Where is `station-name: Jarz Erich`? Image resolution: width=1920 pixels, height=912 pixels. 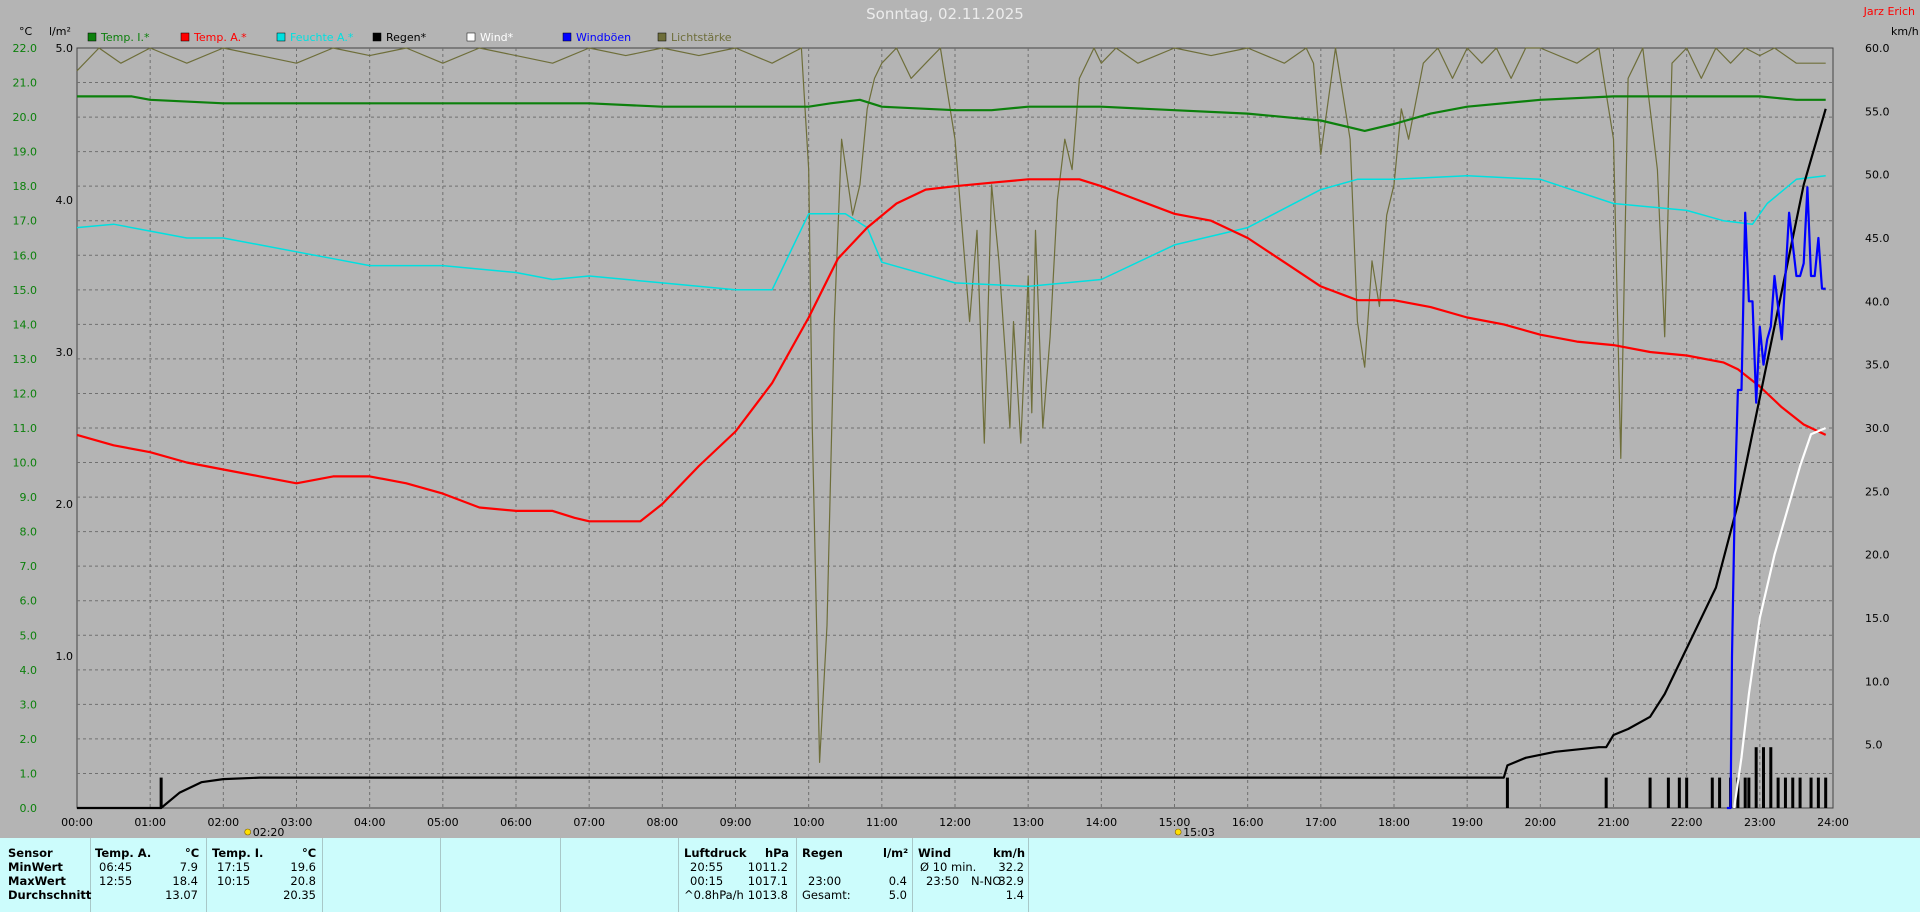 station-name: Jarz Erich is located at coordinates (1889, 11).